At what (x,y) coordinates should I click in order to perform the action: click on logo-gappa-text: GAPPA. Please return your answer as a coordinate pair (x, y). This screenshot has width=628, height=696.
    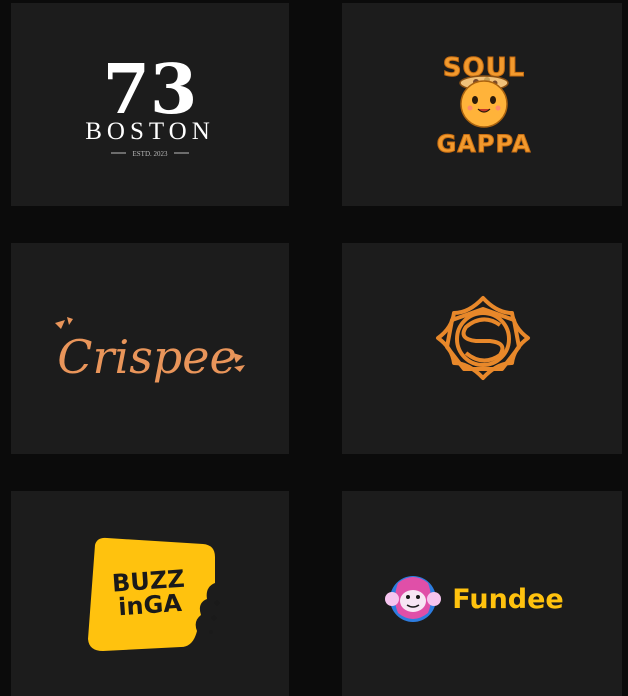
    Looking at the image, I should click on (484, 144).